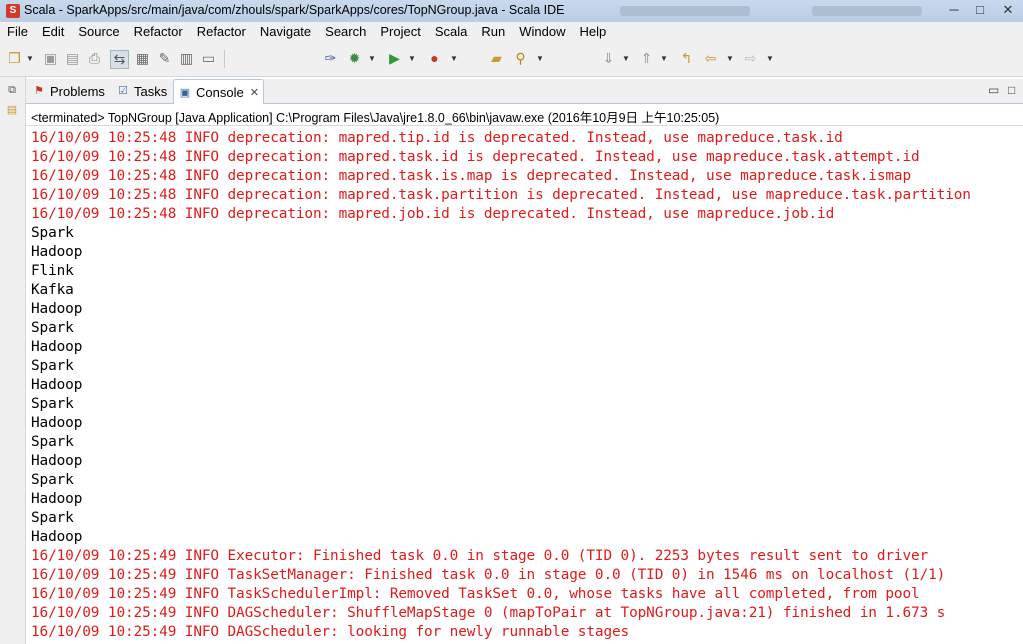  What do you see at coordinates (52, 271) in the screenshot?
I see `console-line: Flink` at bounding box center [52, 271].